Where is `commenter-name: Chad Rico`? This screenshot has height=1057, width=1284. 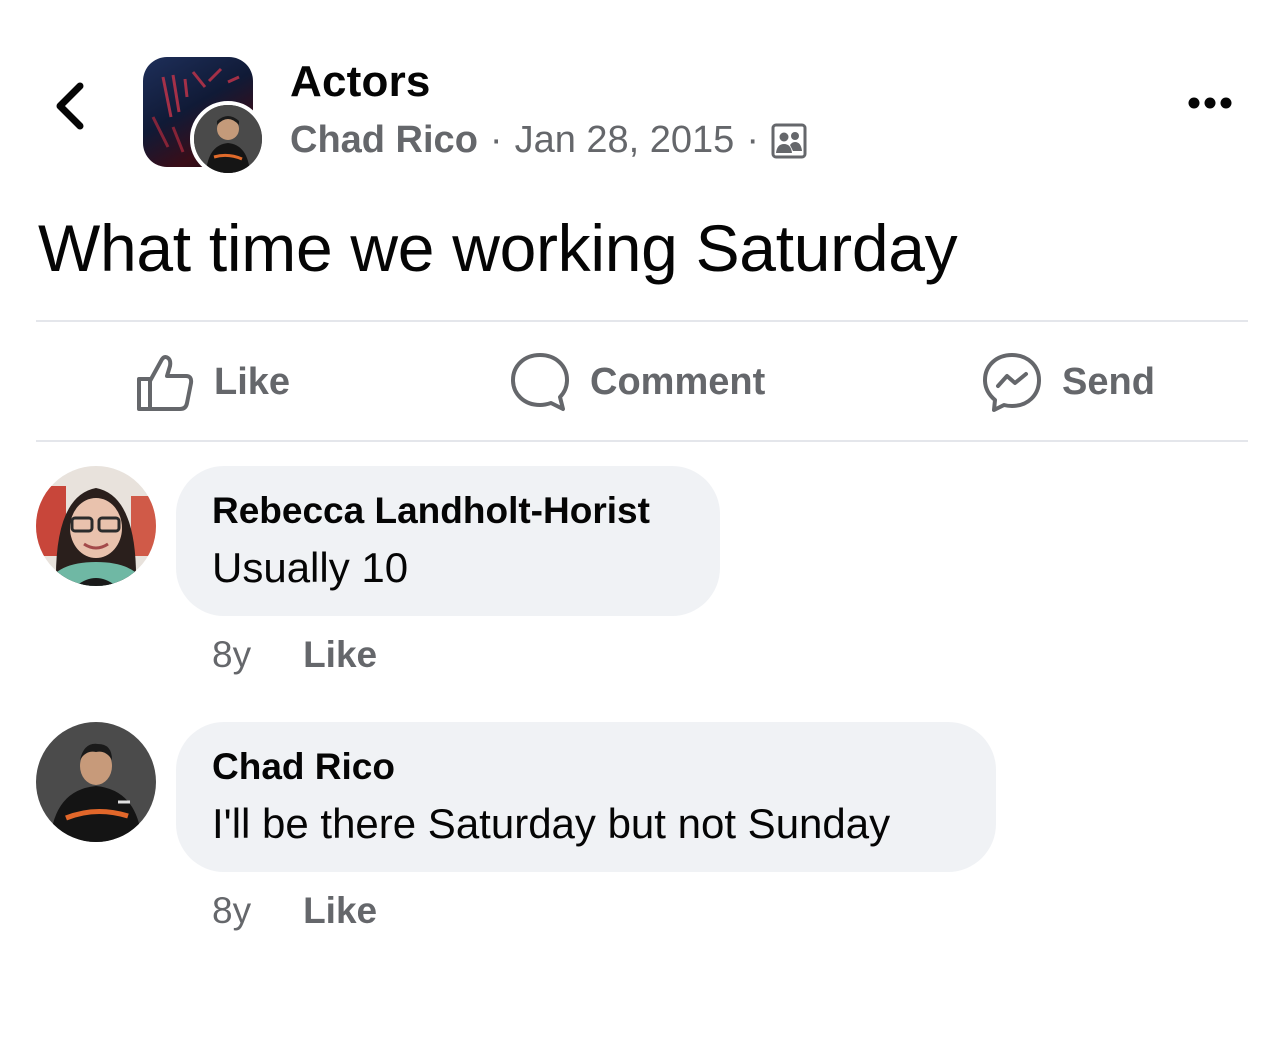
commenter-name: Chad Rico is located at coordinates (586, 767).